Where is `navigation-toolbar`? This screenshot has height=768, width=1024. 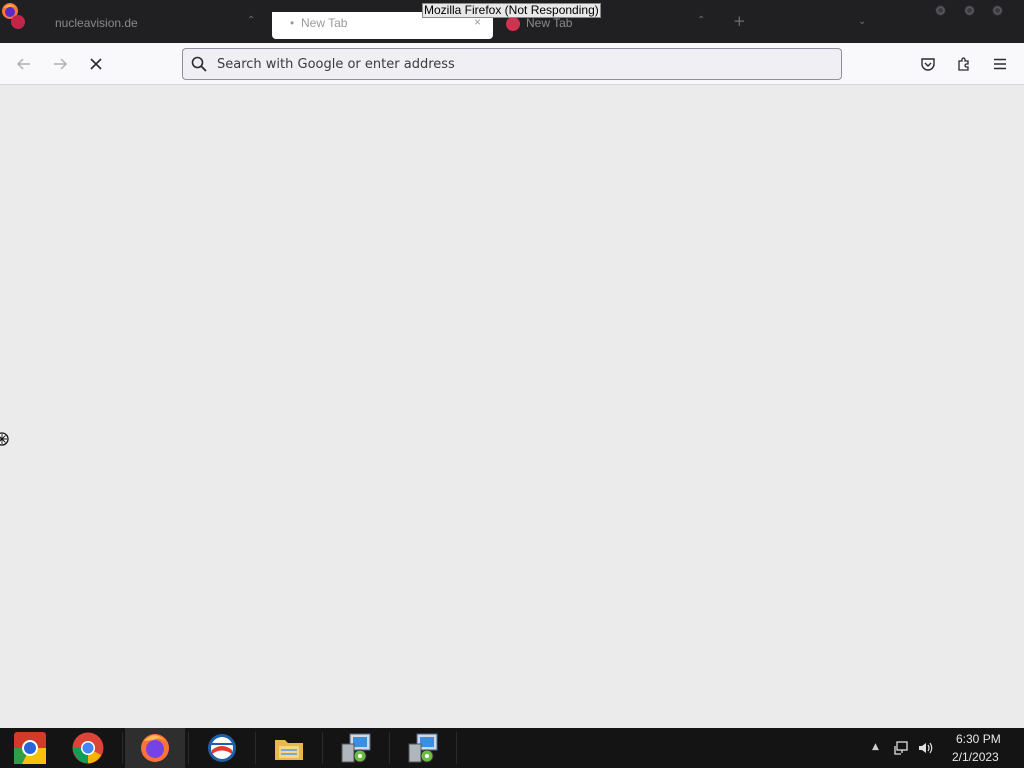
navigation-toolbar is located at coordinates (512, 64).